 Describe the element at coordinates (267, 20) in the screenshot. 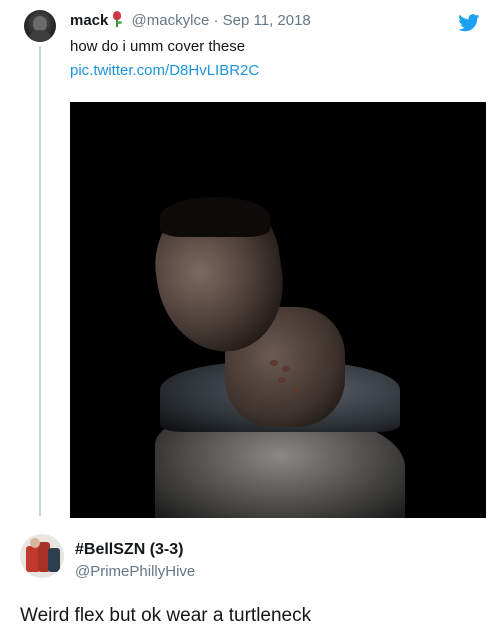

I see `tweet-date: Sep 11, 2018` at that location.